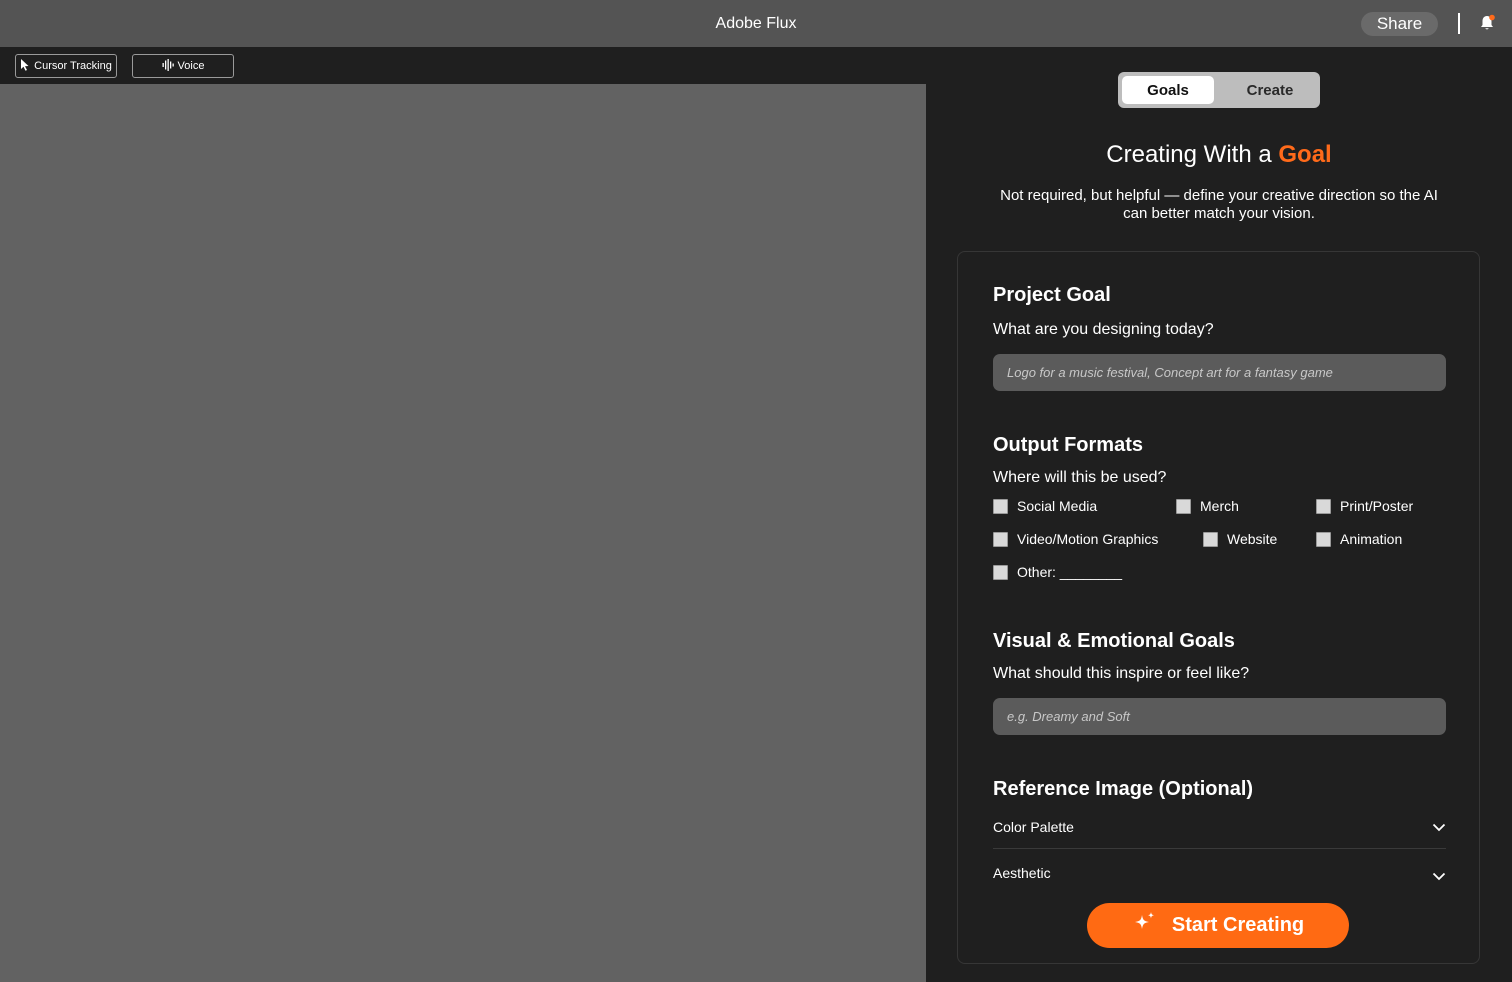 The image size is (1512, 982). What do you see at coordinates (1270, 90) in the screenshot?
I see `tab-create: Create` at bounding box center [1270, 90].